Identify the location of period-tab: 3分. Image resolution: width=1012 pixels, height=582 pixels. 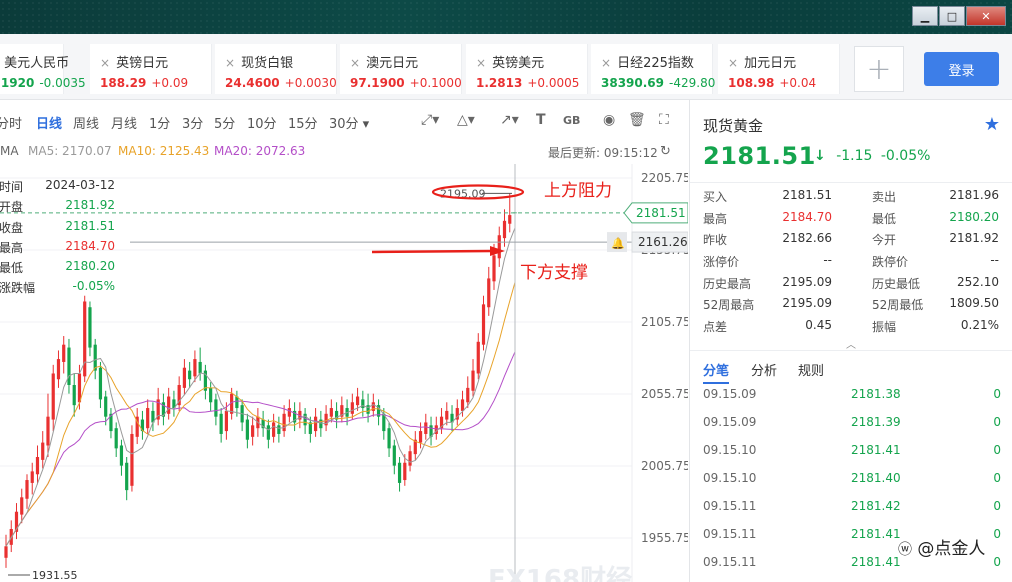
(192, 122).